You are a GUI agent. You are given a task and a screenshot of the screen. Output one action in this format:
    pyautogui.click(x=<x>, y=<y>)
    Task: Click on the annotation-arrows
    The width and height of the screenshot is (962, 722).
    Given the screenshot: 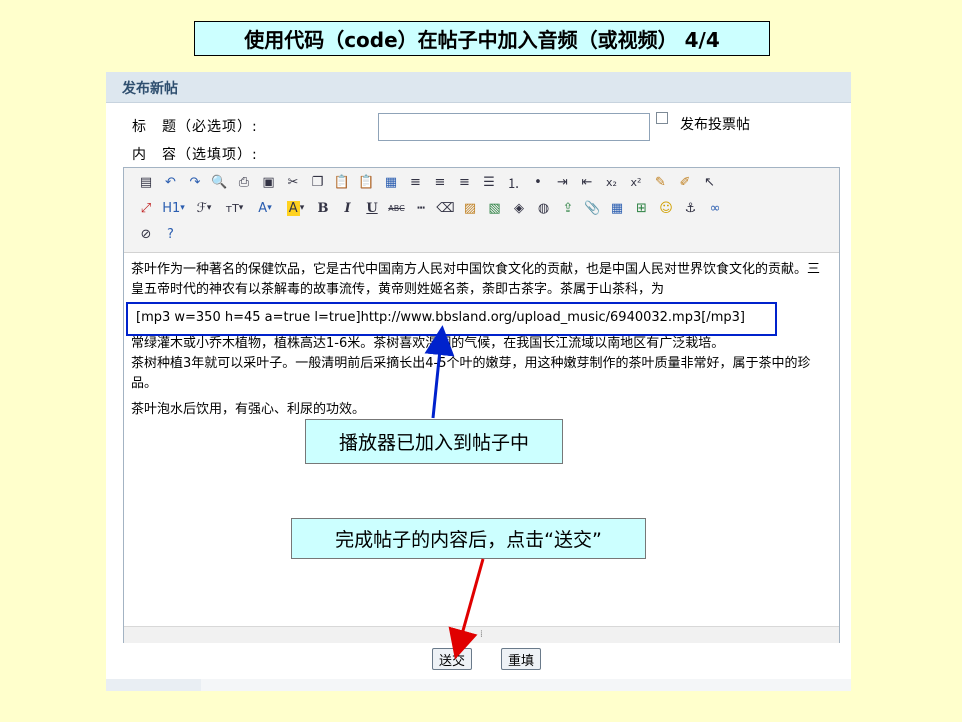 What is the action you would take?
    pyautogui.click(x=454, y=492)
    